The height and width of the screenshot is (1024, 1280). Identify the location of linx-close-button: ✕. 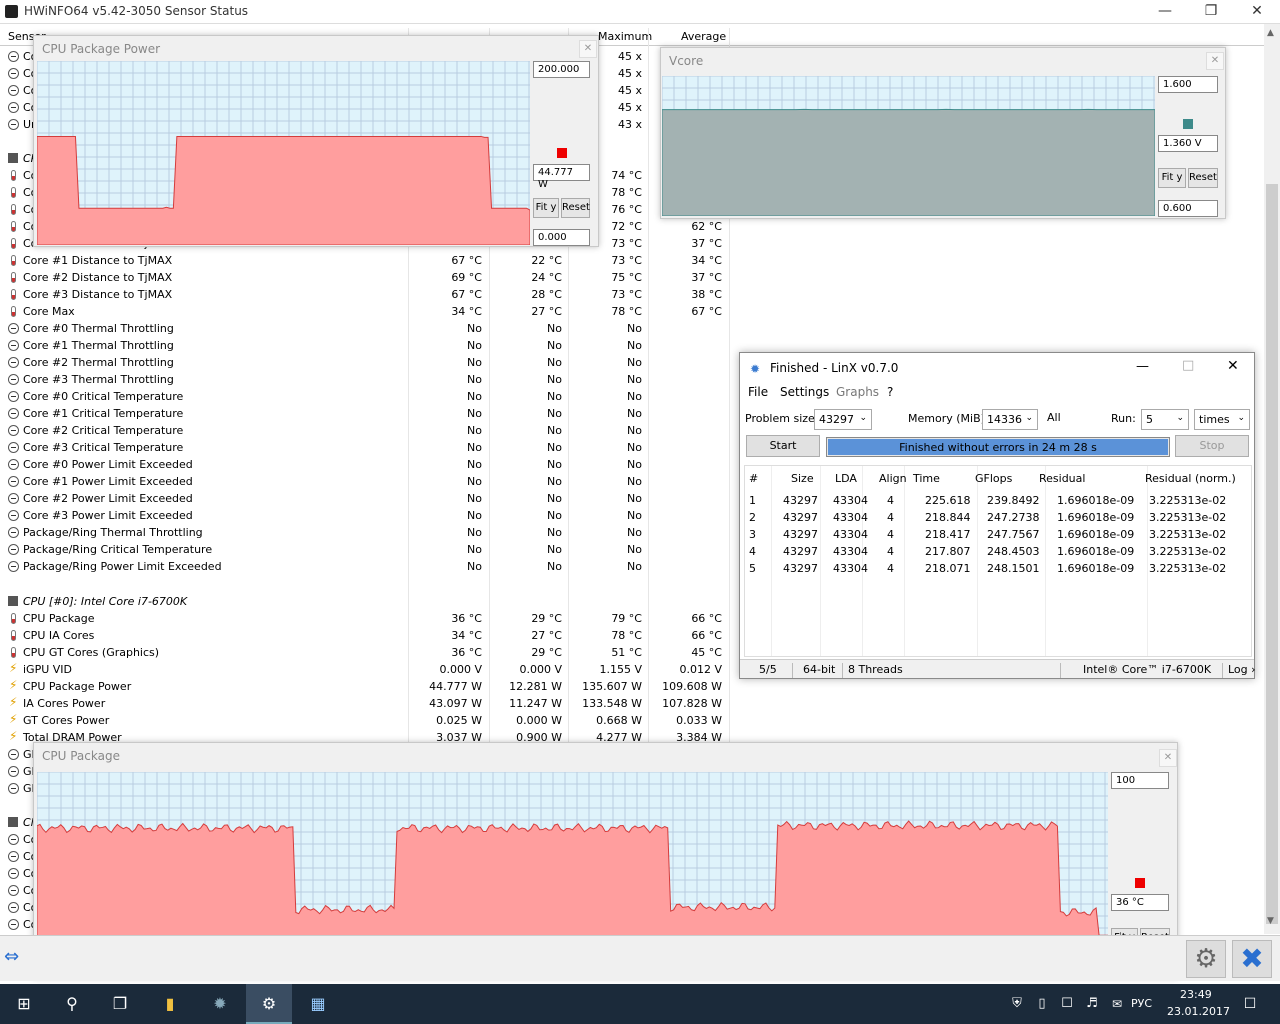
(1233, 366).